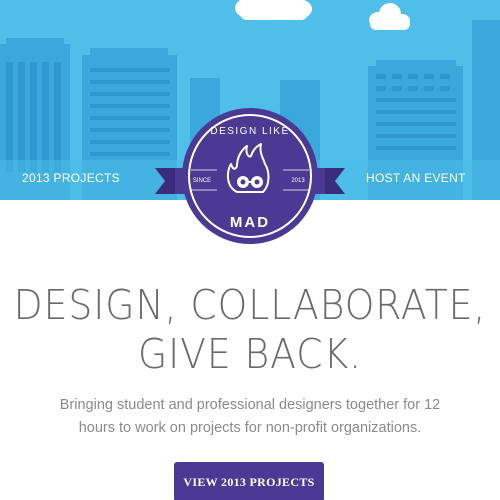 This screenshot has height=500, width=500. I want to click on view-2013-projects-button: VIEW 2013 PROJECTS, so click(249, 481).